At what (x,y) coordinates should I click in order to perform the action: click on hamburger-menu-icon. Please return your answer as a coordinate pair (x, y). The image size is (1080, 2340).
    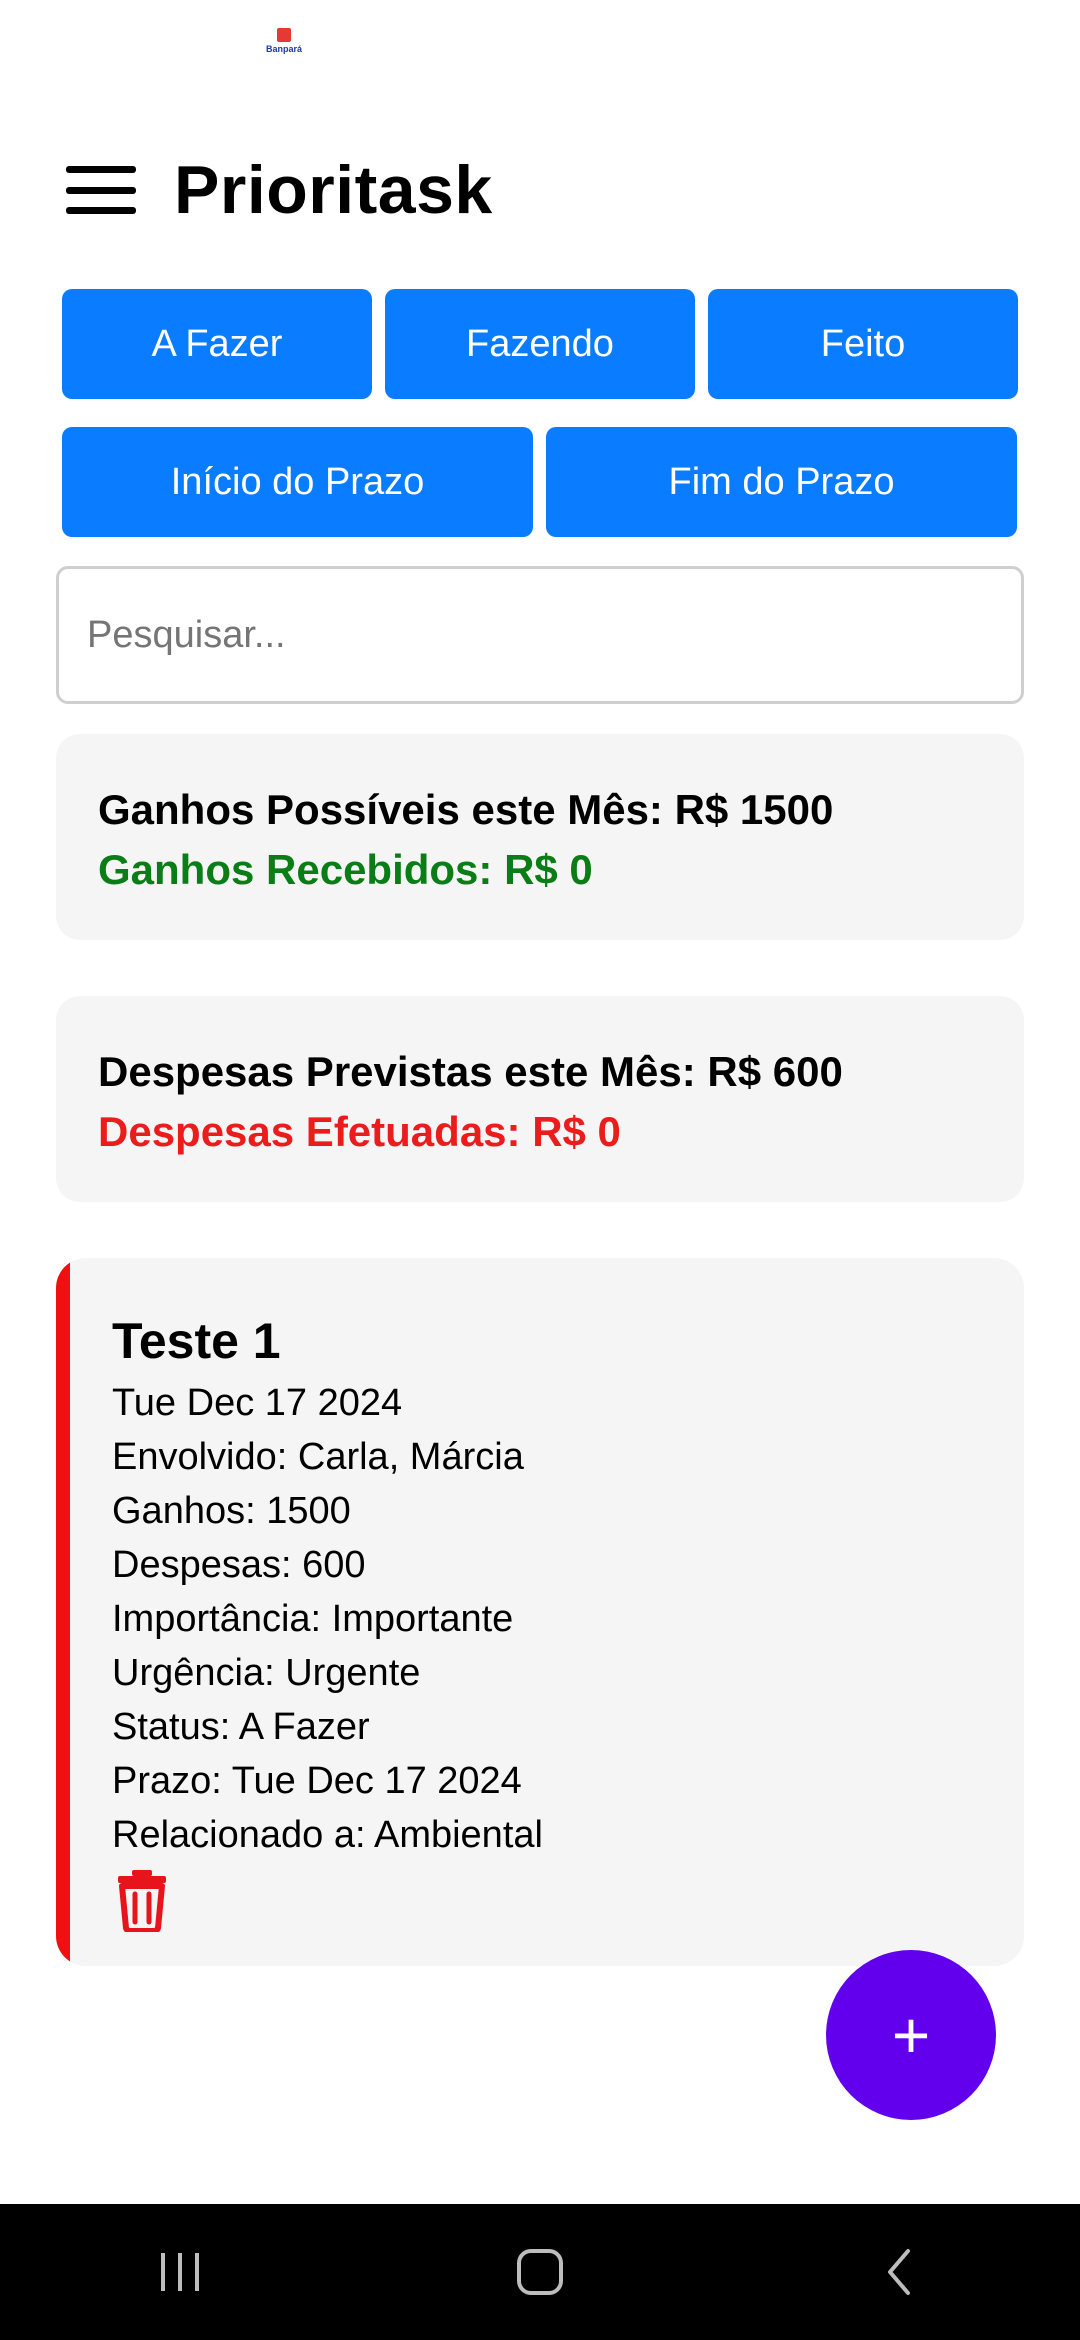
    Looking at the image, I should click on (101, 190).